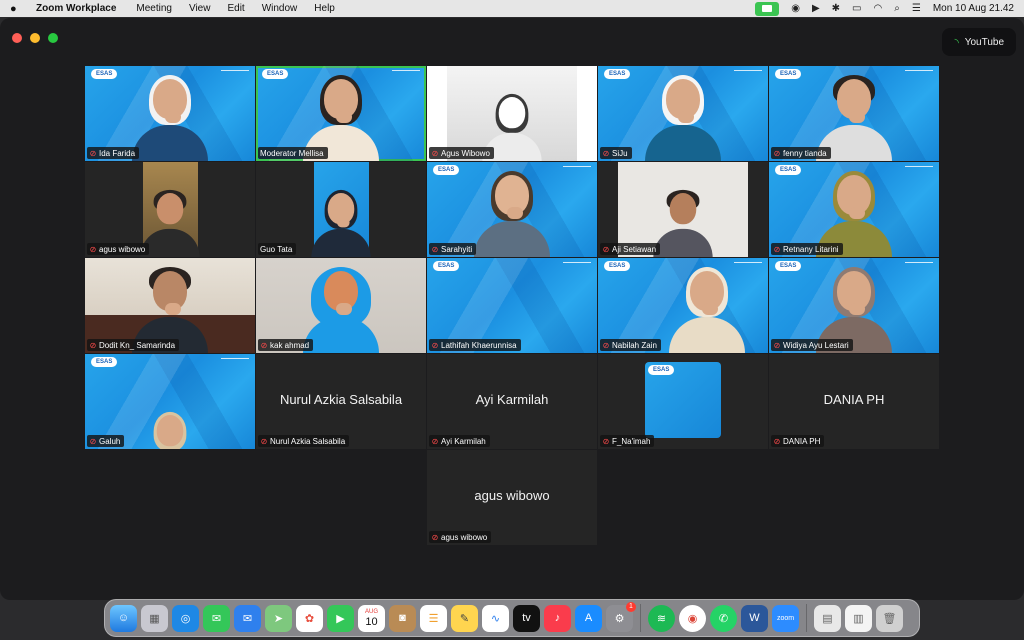 The image size is (1024, 640). What do you see at coordinates (185, 618) in the screenshot?
I see `safari-icon: ◎` at bounding box center [185, 618].